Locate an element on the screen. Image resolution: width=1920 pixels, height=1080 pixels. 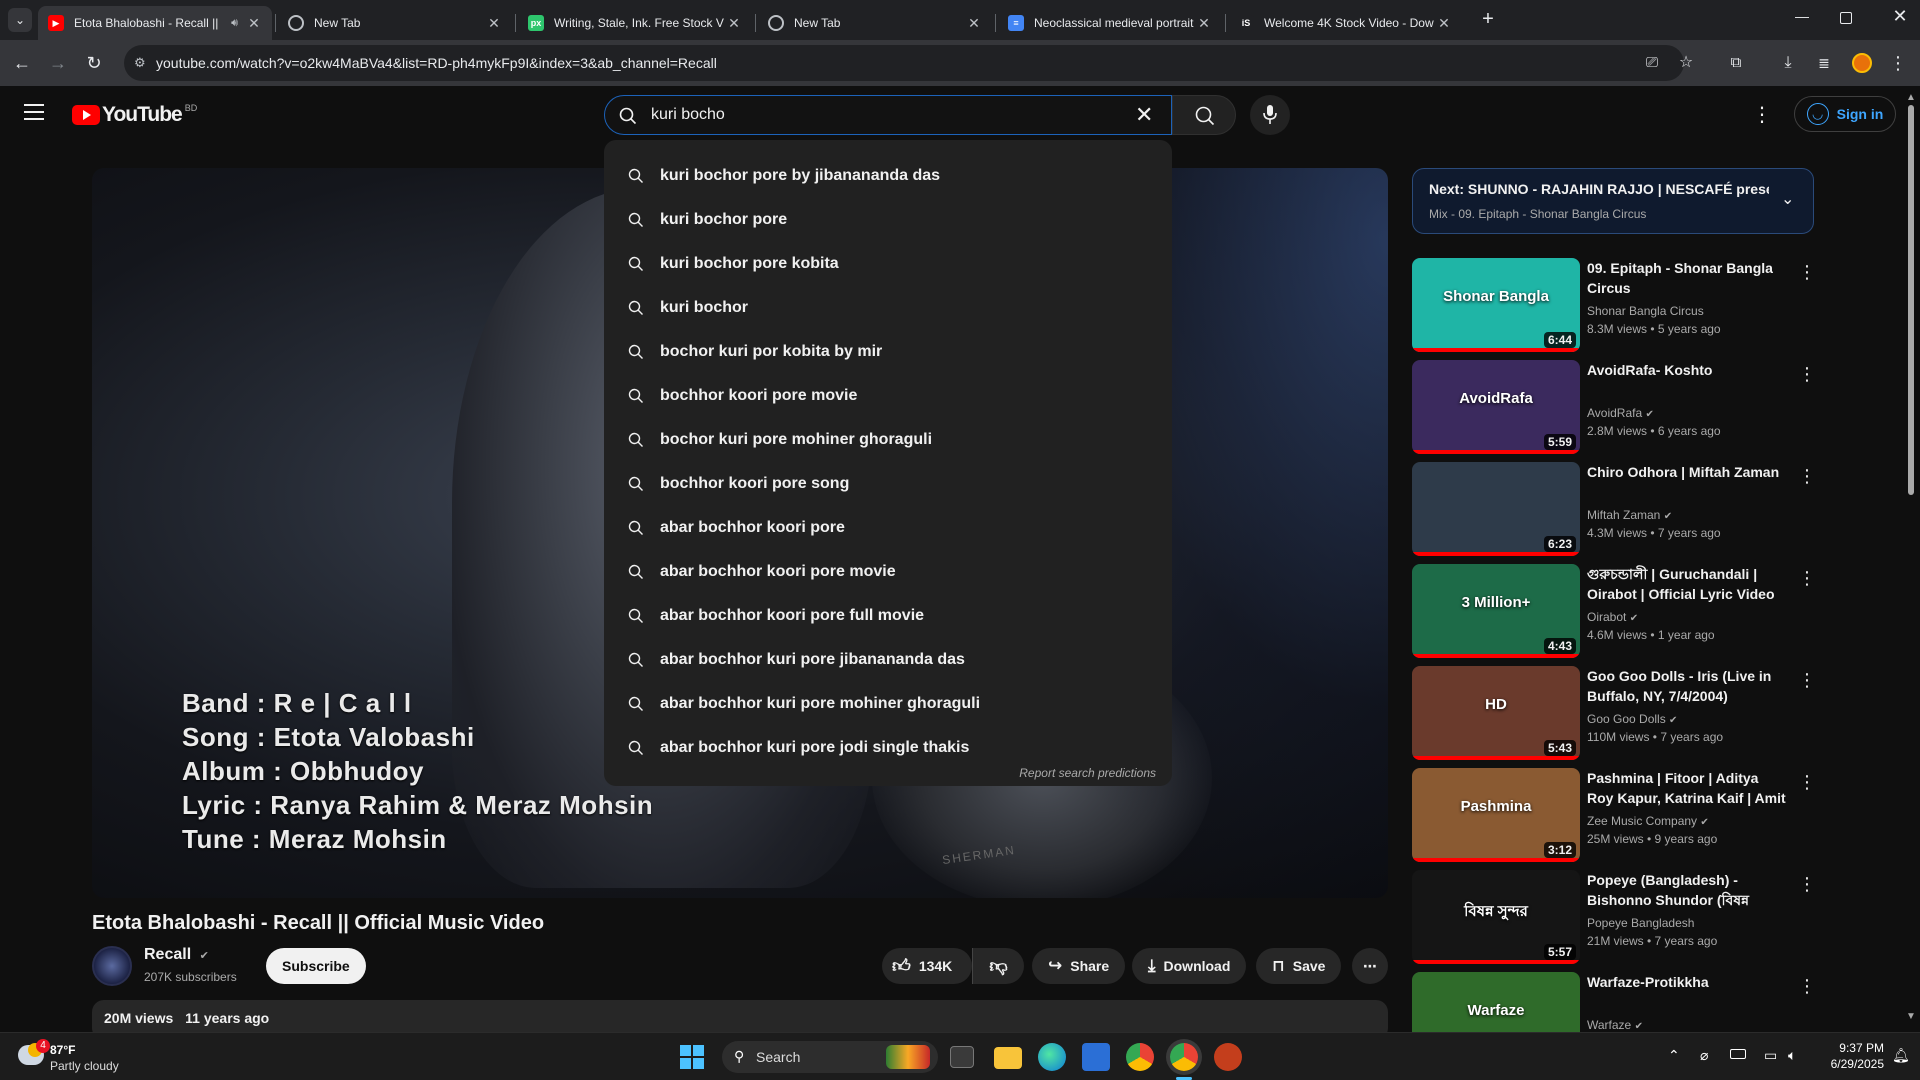
channel-name: Recall ✔ is located at coordinates (176, 955).